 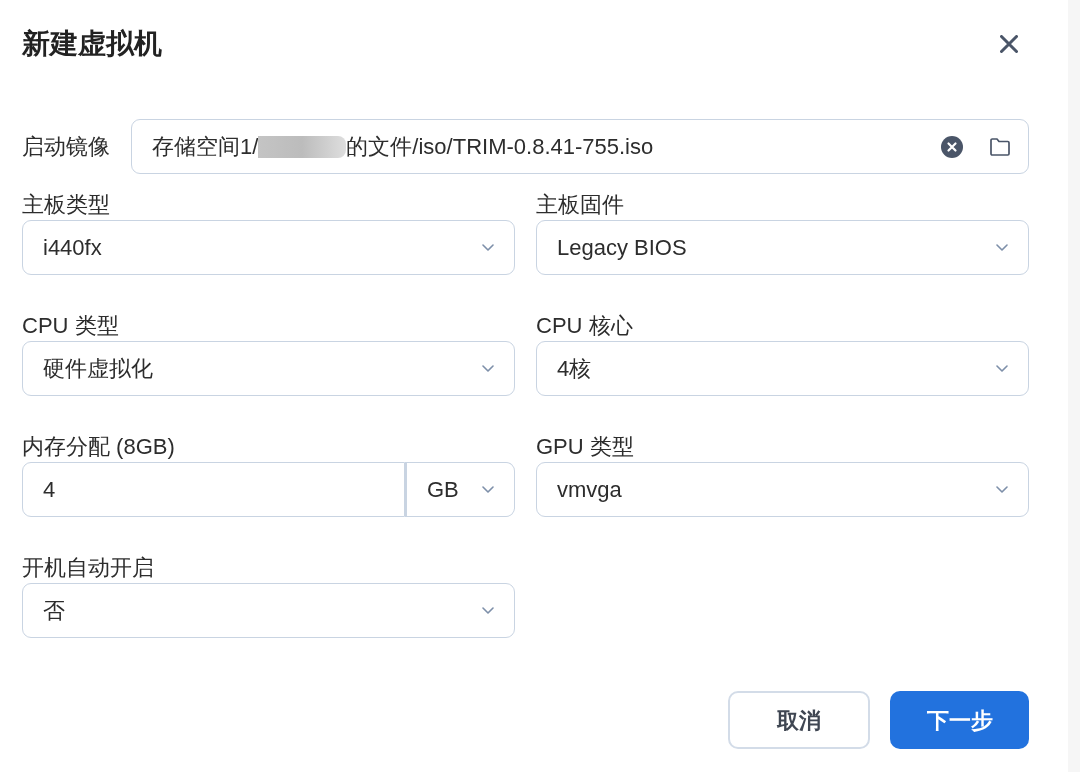 What do you see at coordinates (268, 368) in the screenshot?
I see `select-field: 硬件虚拟化` at bounding box center [268, 368].